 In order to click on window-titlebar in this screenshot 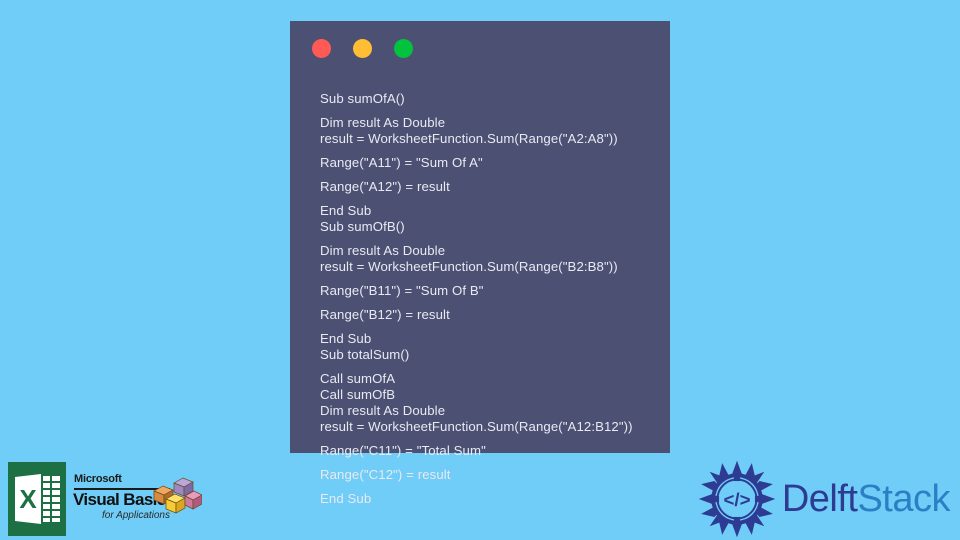, I will do `click(480, 50)`.